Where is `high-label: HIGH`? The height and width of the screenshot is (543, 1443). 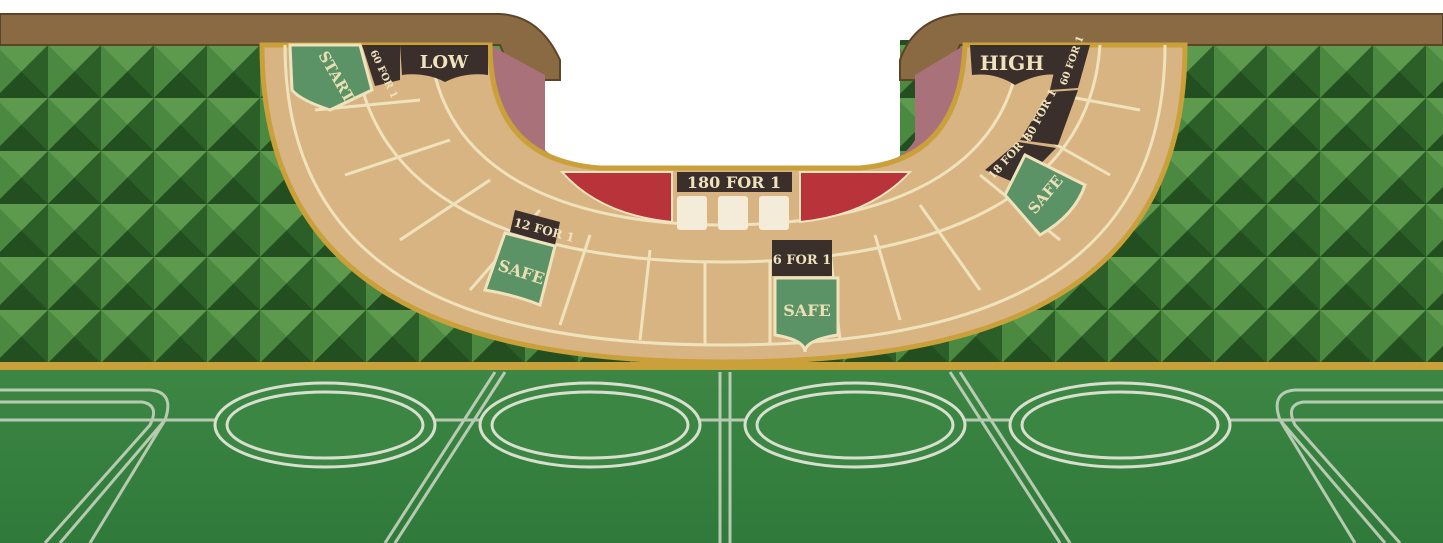
high-label: HIGH is located at coordinates (1012, 63).